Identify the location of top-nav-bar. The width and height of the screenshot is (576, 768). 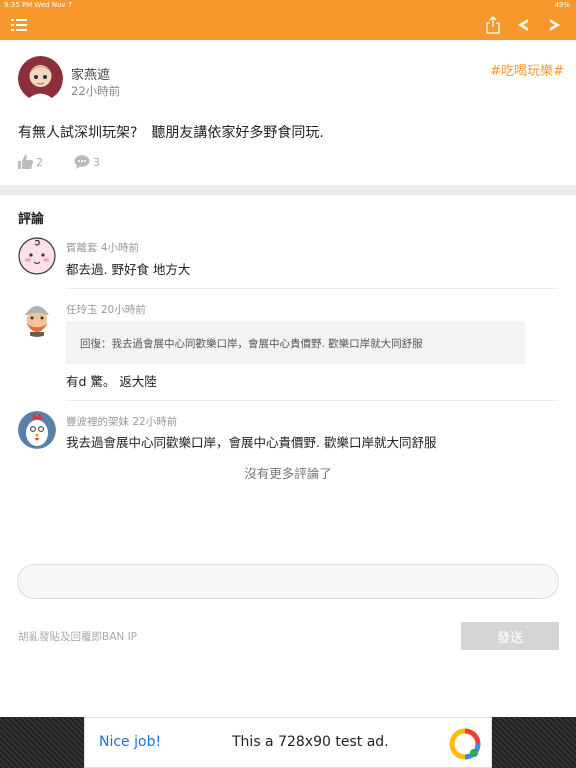
(288, 25).